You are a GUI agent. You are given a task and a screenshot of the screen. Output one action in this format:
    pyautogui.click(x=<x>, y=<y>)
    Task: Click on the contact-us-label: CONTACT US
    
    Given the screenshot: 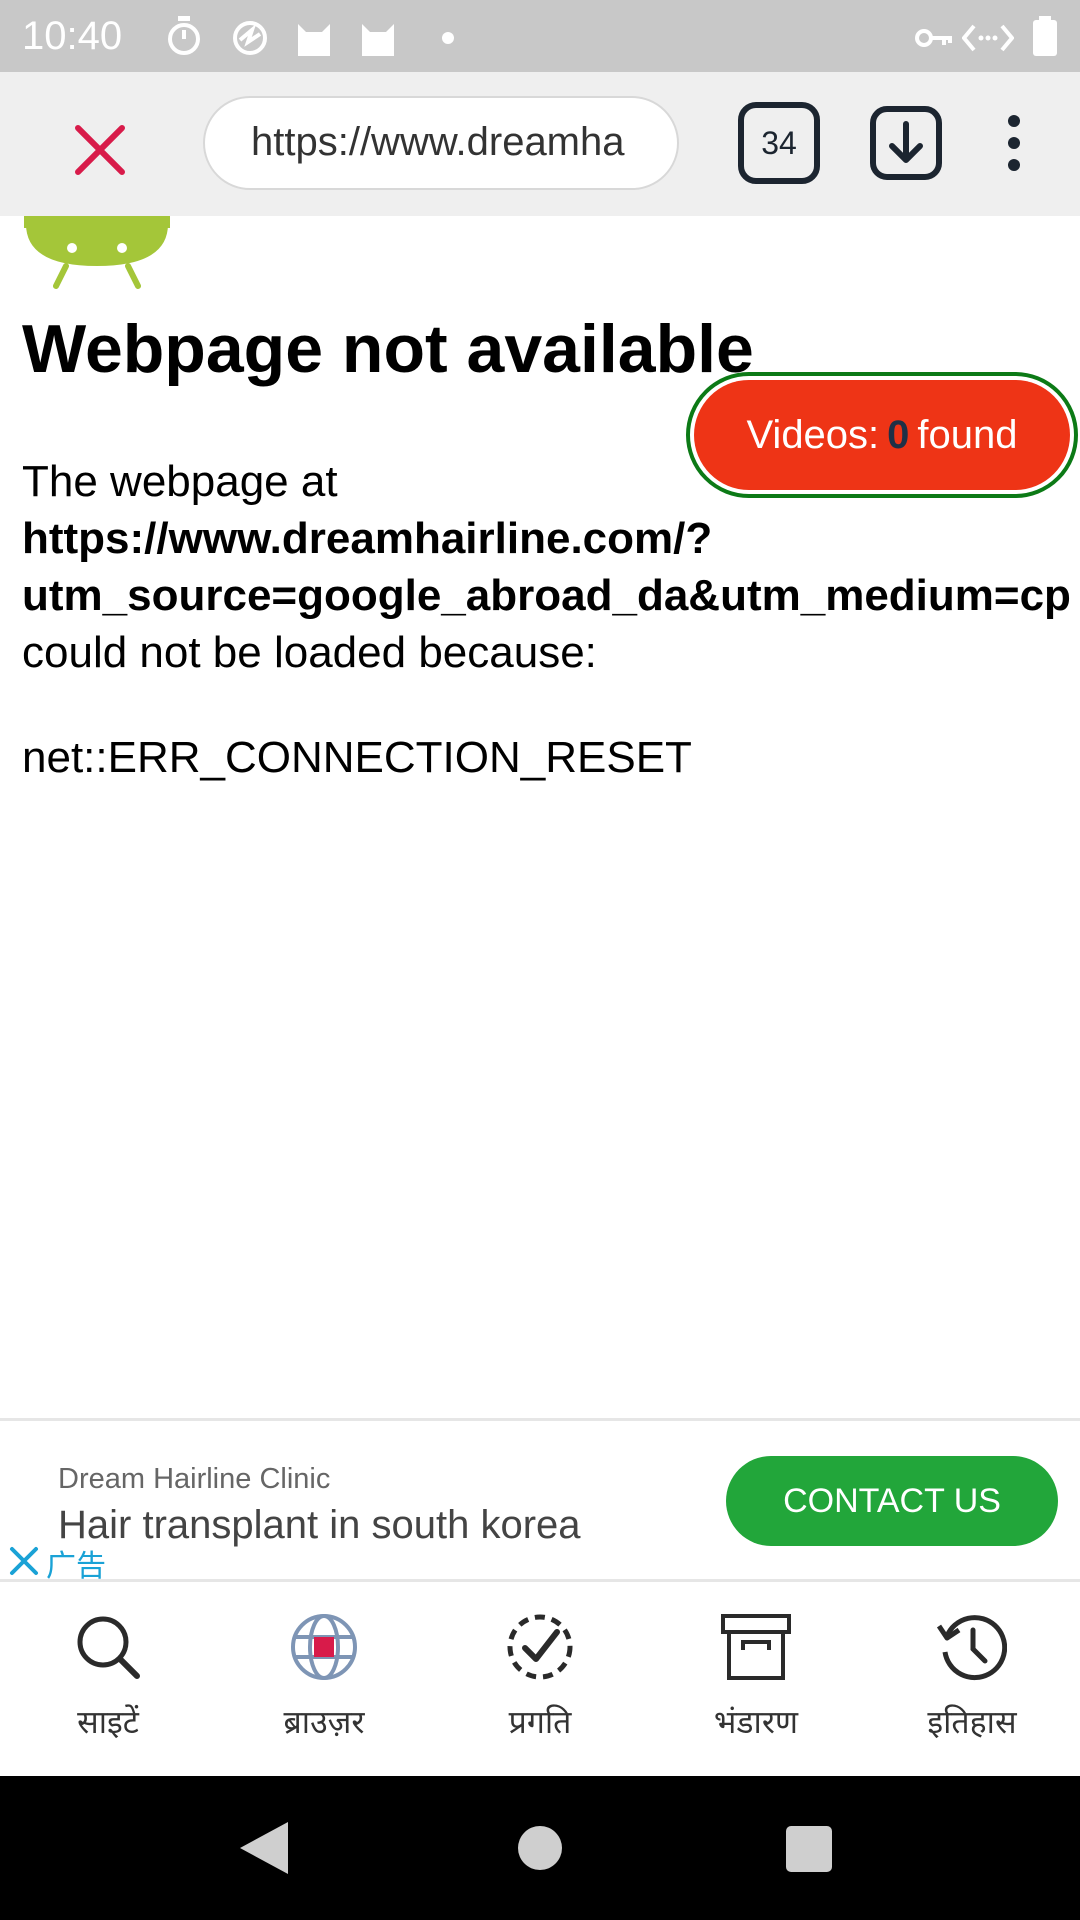 What is the action you would take?
    pyautogui.click(x=892, y=1500)
    